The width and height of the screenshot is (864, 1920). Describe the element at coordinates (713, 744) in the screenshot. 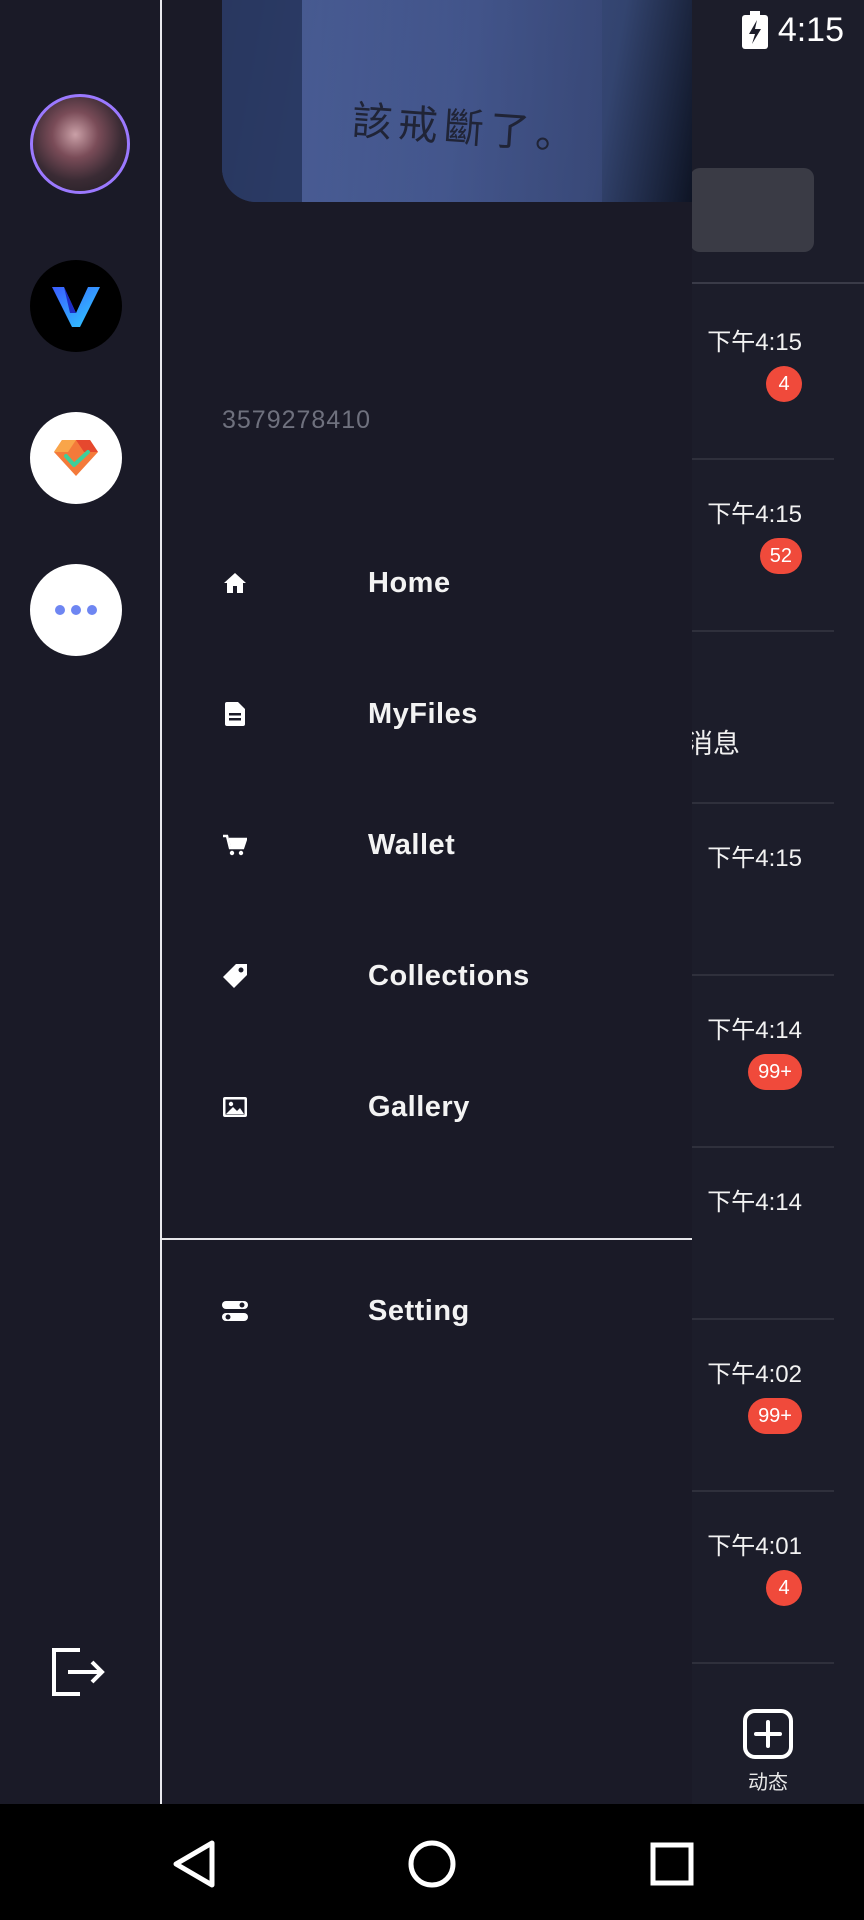

I see `chat-snippet: 消息` at that location.